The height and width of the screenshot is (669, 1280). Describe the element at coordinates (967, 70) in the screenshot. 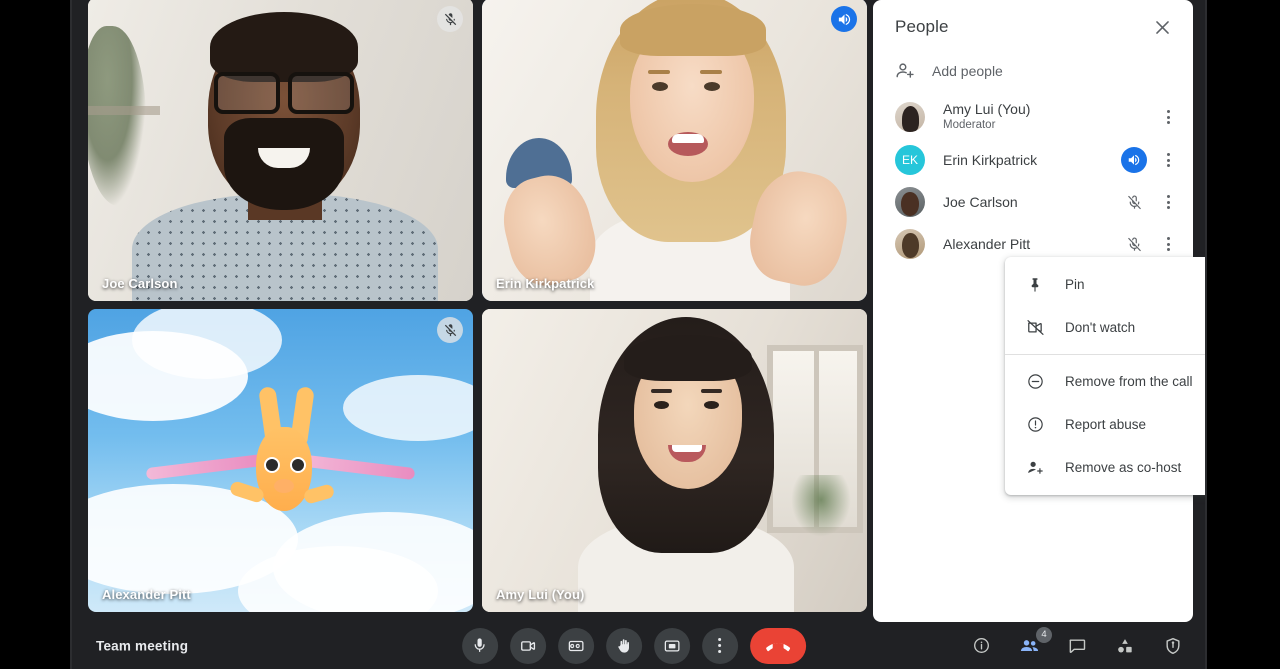

I see `add-people-label: Add people` at that location.